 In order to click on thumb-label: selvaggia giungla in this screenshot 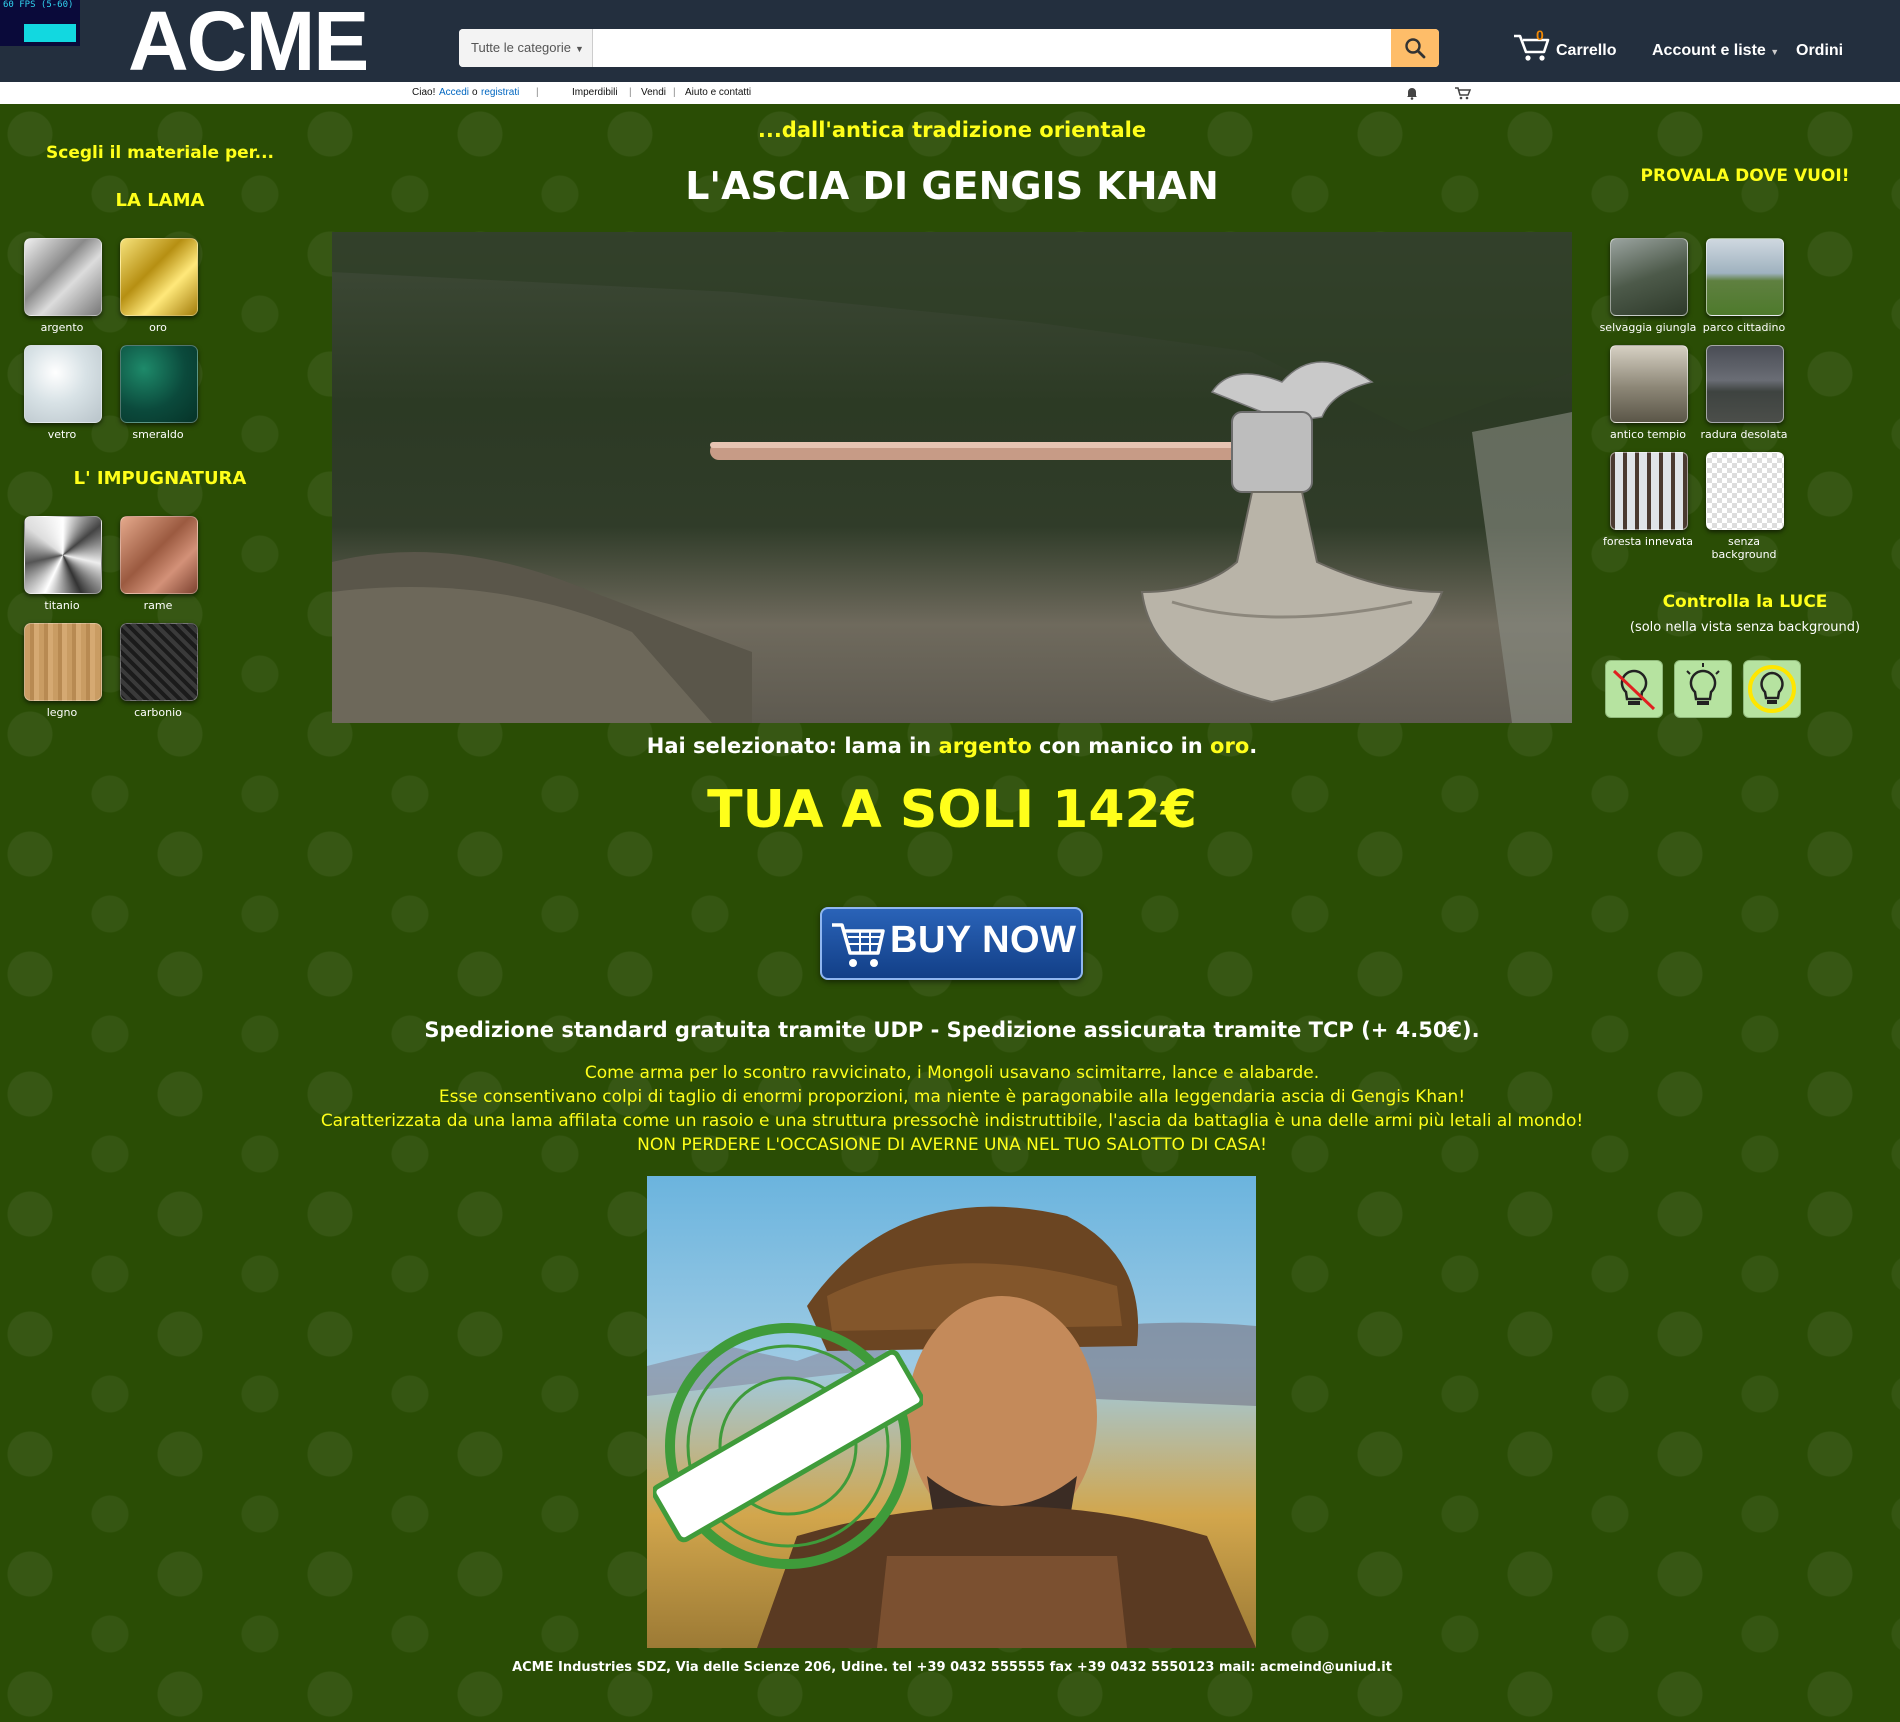, I will do `click(1648, 327)`.